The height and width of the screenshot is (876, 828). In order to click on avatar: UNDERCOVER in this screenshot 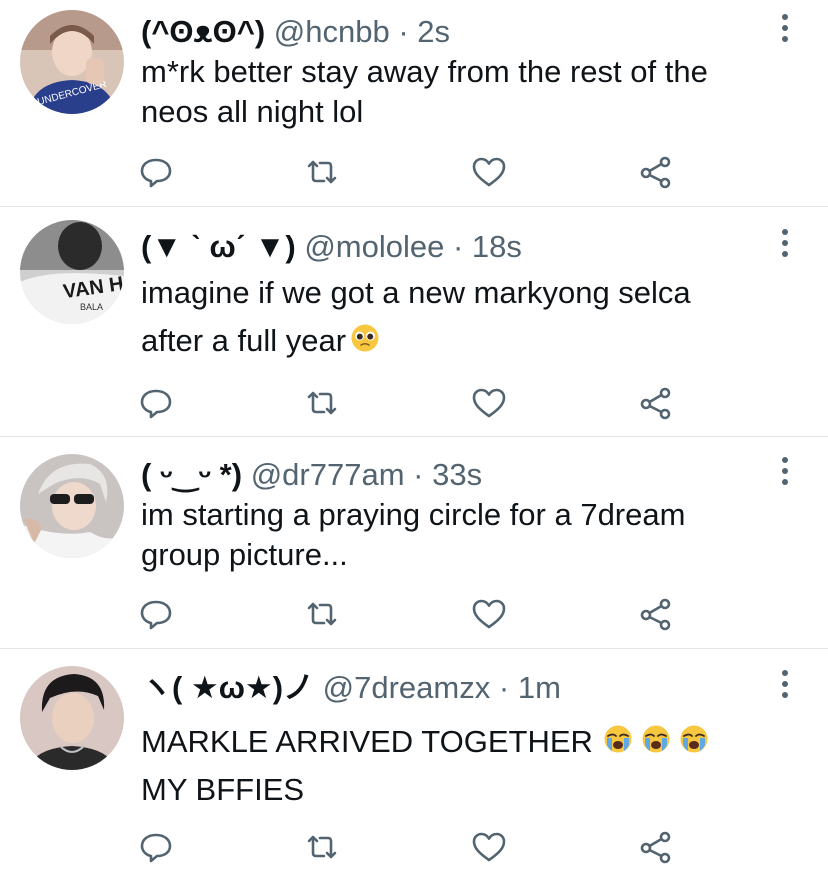, I will do `click(72, 62)`.